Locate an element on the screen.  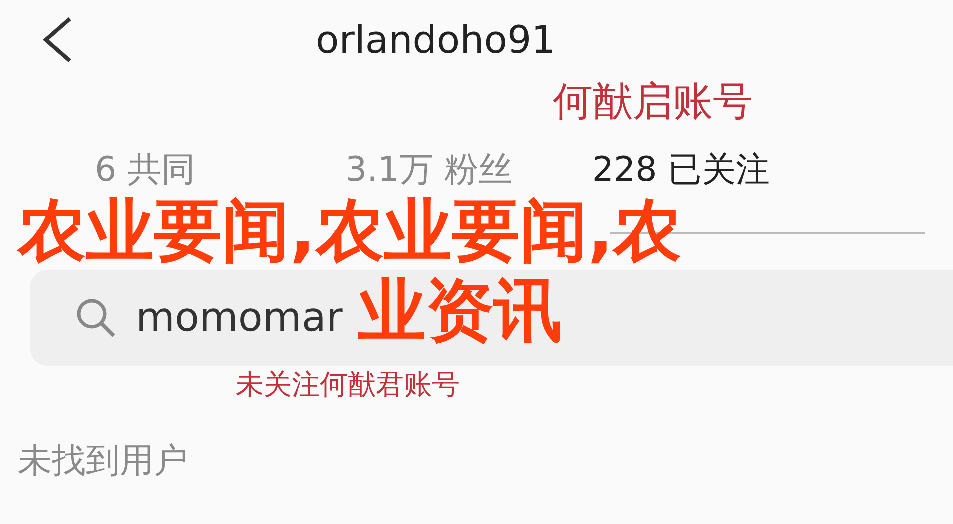
profile-stat: 228 已关注 is located at coordinates (681, 170).